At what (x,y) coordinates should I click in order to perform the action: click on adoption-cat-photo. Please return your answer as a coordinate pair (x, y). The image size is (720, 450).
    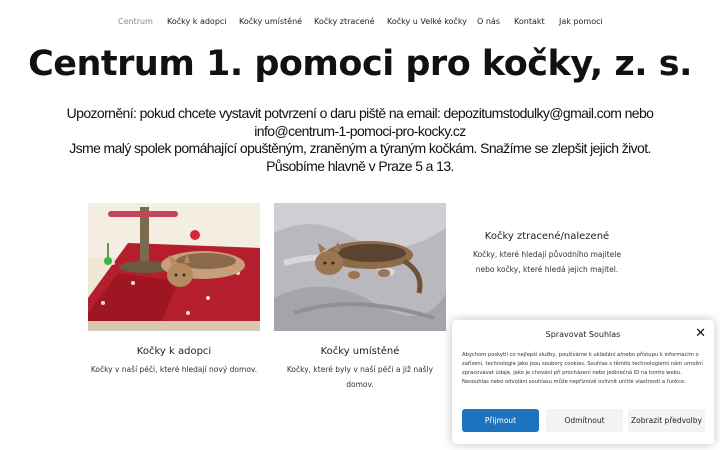
    Looking at the image, I should click on (174, 267).